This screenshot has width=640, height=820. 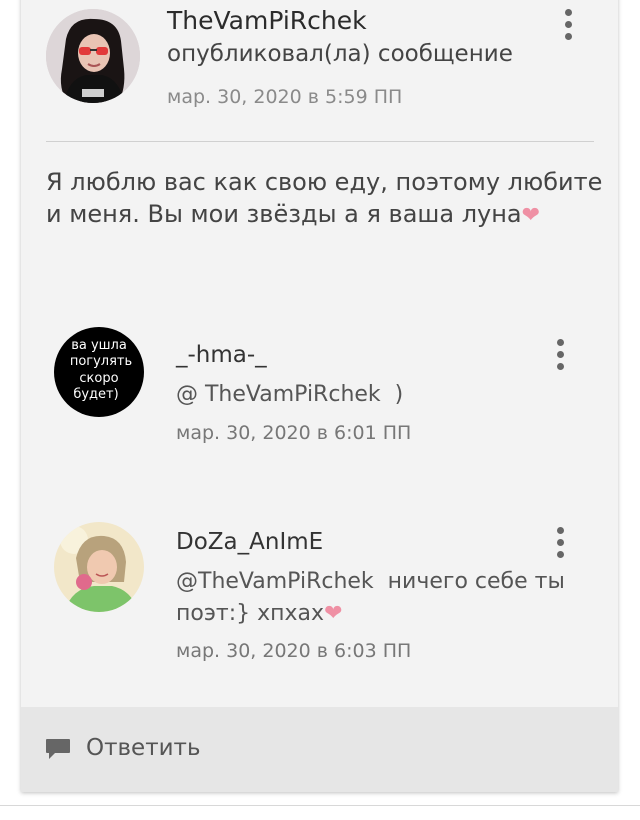 What do you see at coordinates (340, 54) in the screenshot?
I see `post-action-text: опубликовал(ла) сообщение` at bounding box center [340, 54].